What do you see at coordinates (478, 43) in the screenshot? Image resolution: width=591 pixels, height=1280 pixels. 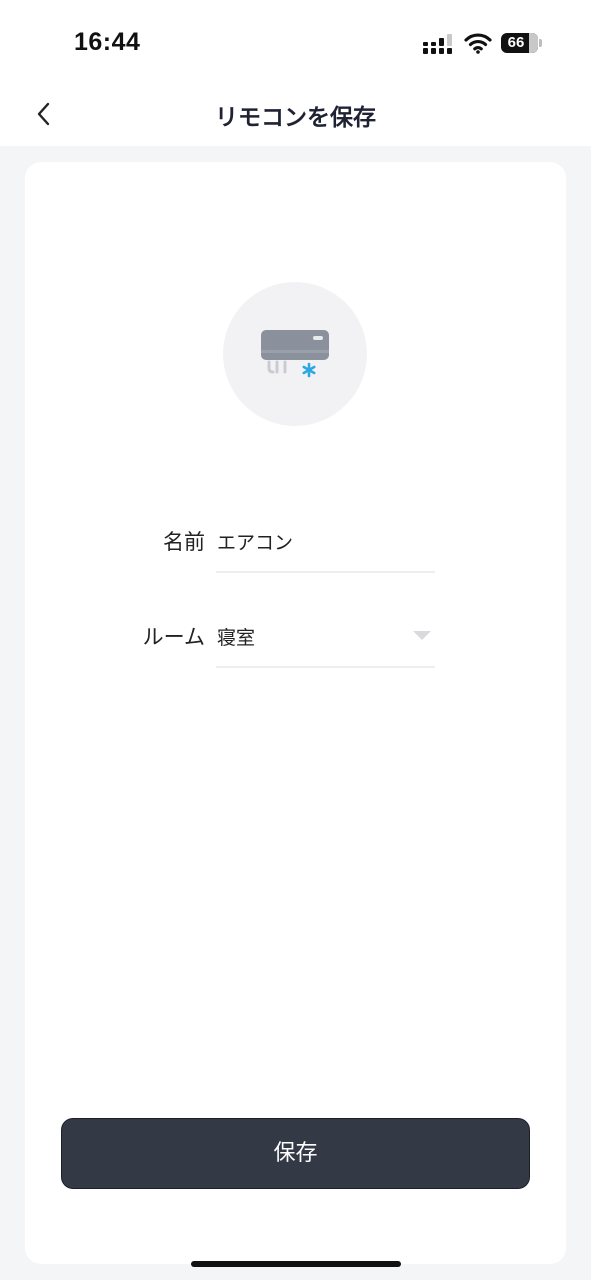 I see `wifi-icon` at bounding box center [478, 43].